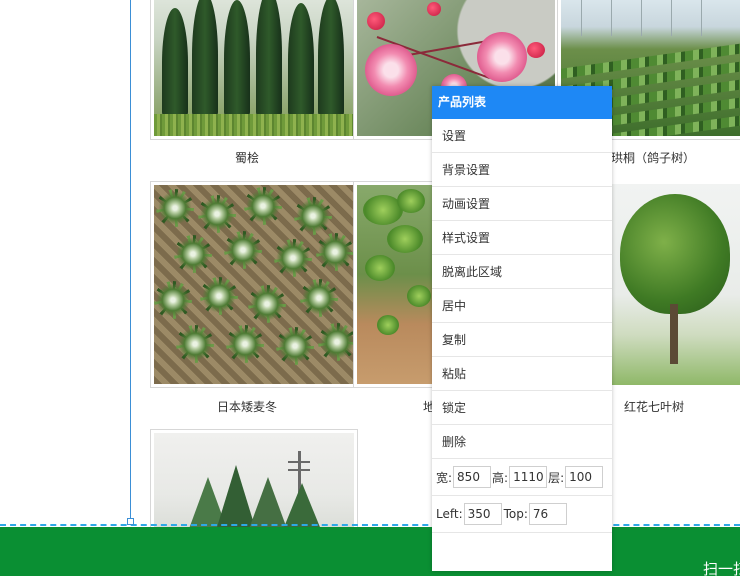 Image resolution: width=740 pixels, height=579 pixels. Describe the element at coordinates (522, 374) in the screenshot. I see `menu-item-paste: 粘贴` at that location.